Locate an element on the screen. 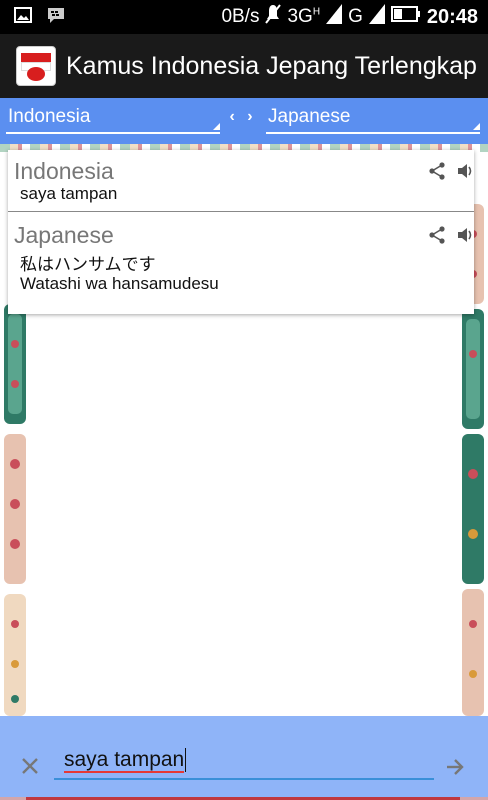 The width and height of the screenshot is (488, 800). app-title: Kamus Indonesia Jepang Terlengkap is located at coordinates (271, 65).